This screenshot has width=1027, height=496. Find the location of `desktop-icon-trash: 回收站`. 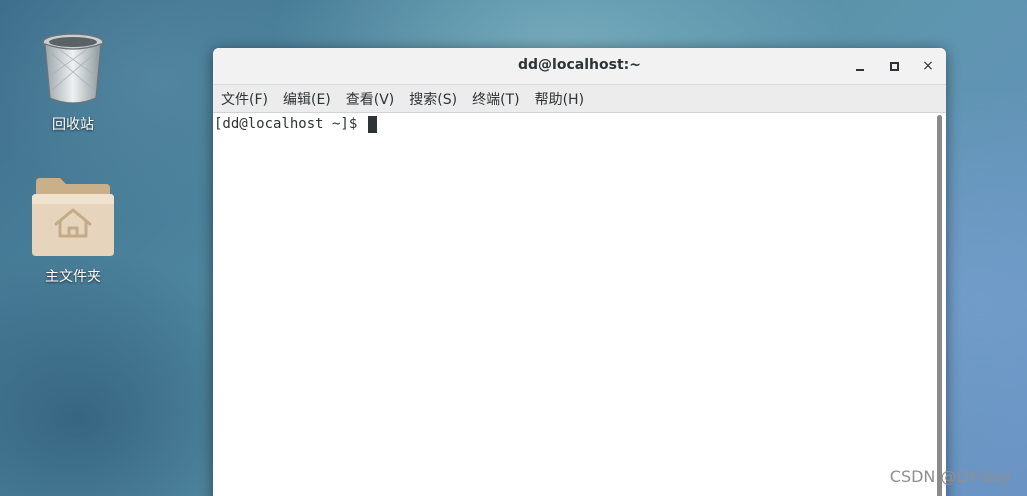

desktop-icon-trash: 回收站 is located at coordinates (73, 82).